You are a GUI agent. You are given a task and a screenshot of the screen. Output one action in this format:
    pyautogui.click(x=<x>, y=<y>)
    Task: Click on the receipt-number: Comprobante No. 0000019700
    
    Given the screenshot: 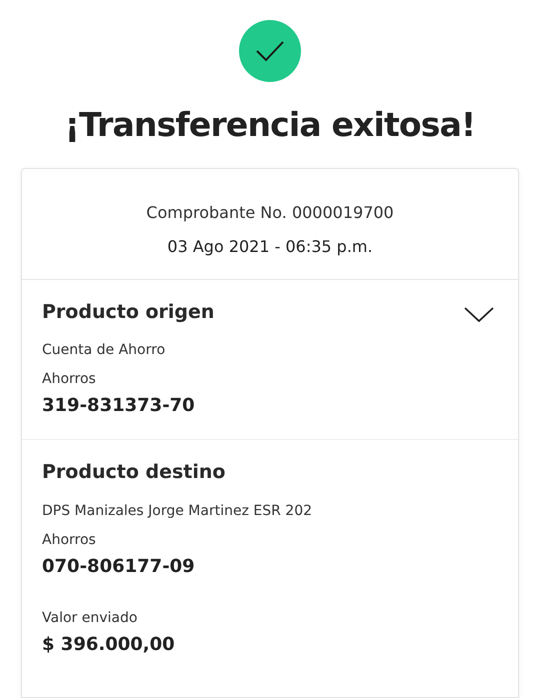 What is the action you would take?
    pyautogui.click(x=270, y=213)
    